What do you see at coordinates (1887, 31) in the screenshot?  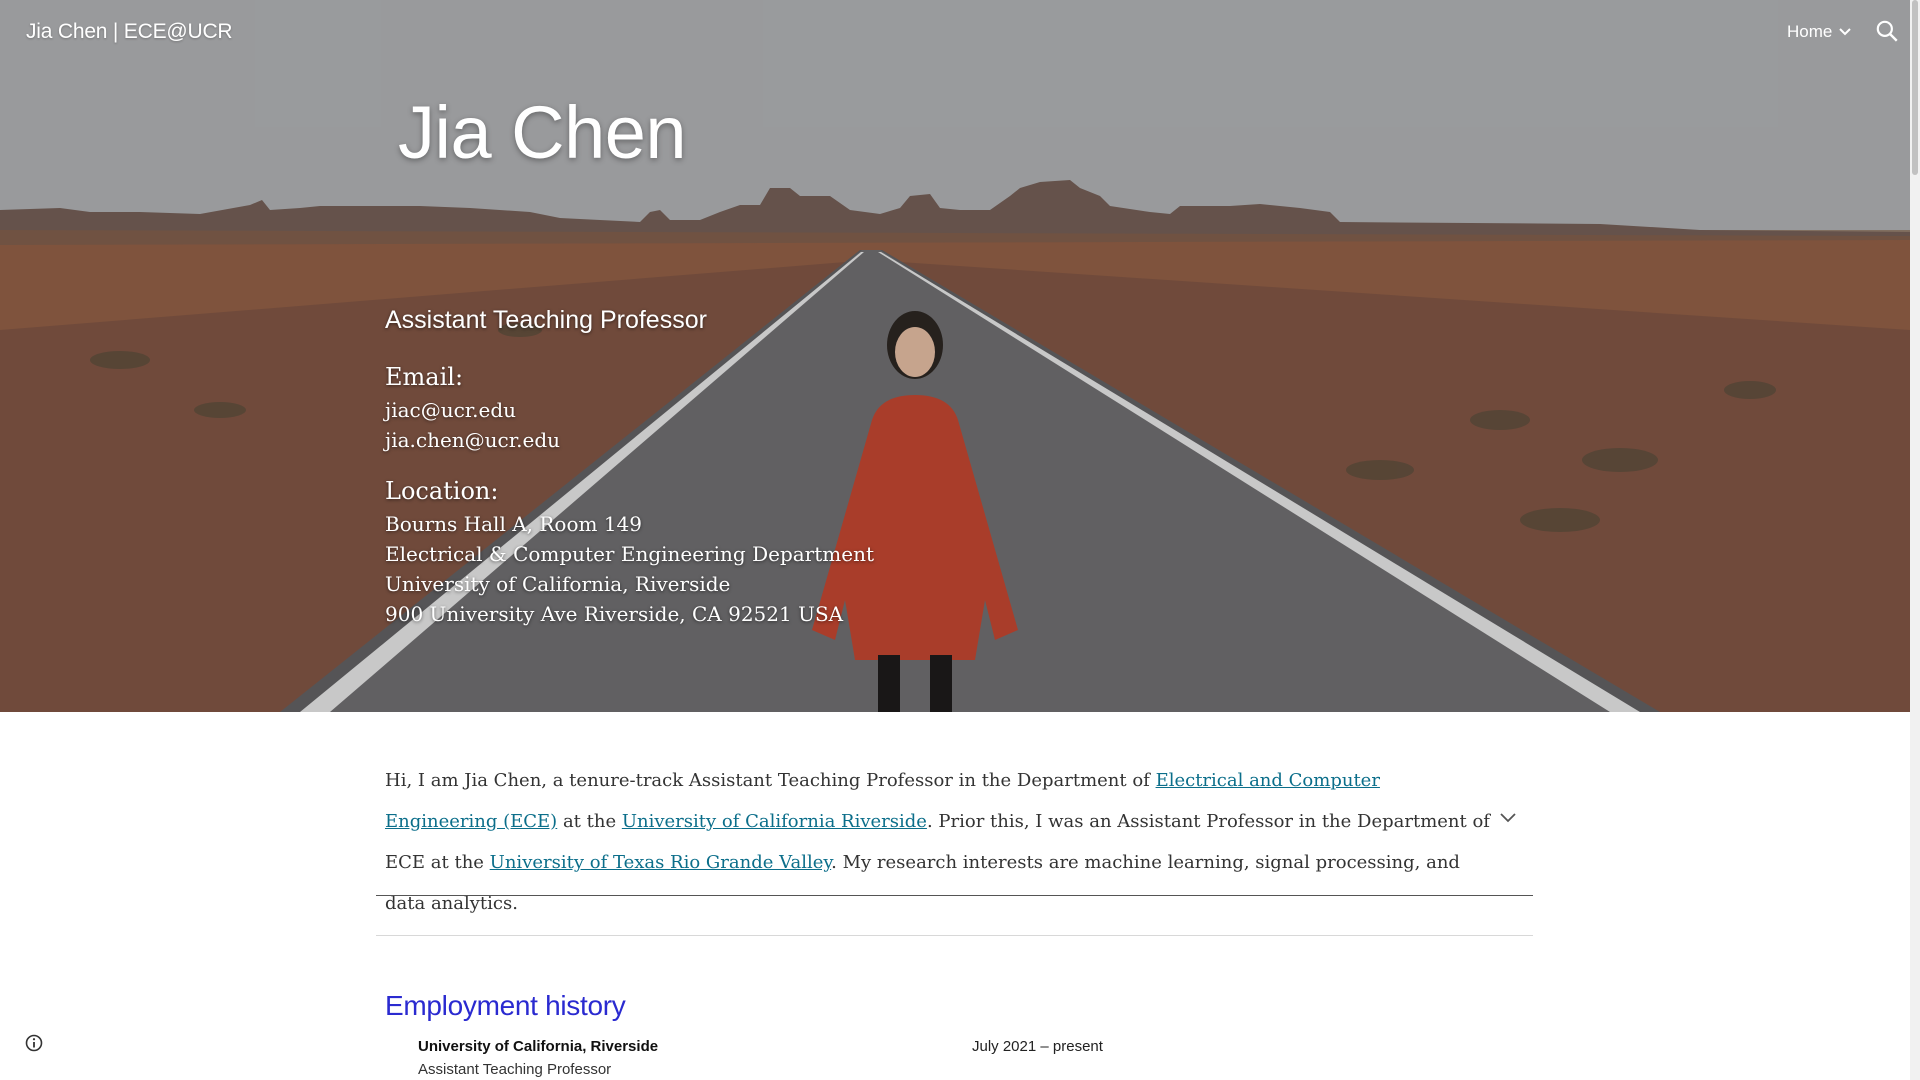 I see `search-icon` at bounding box center [1887, 31].